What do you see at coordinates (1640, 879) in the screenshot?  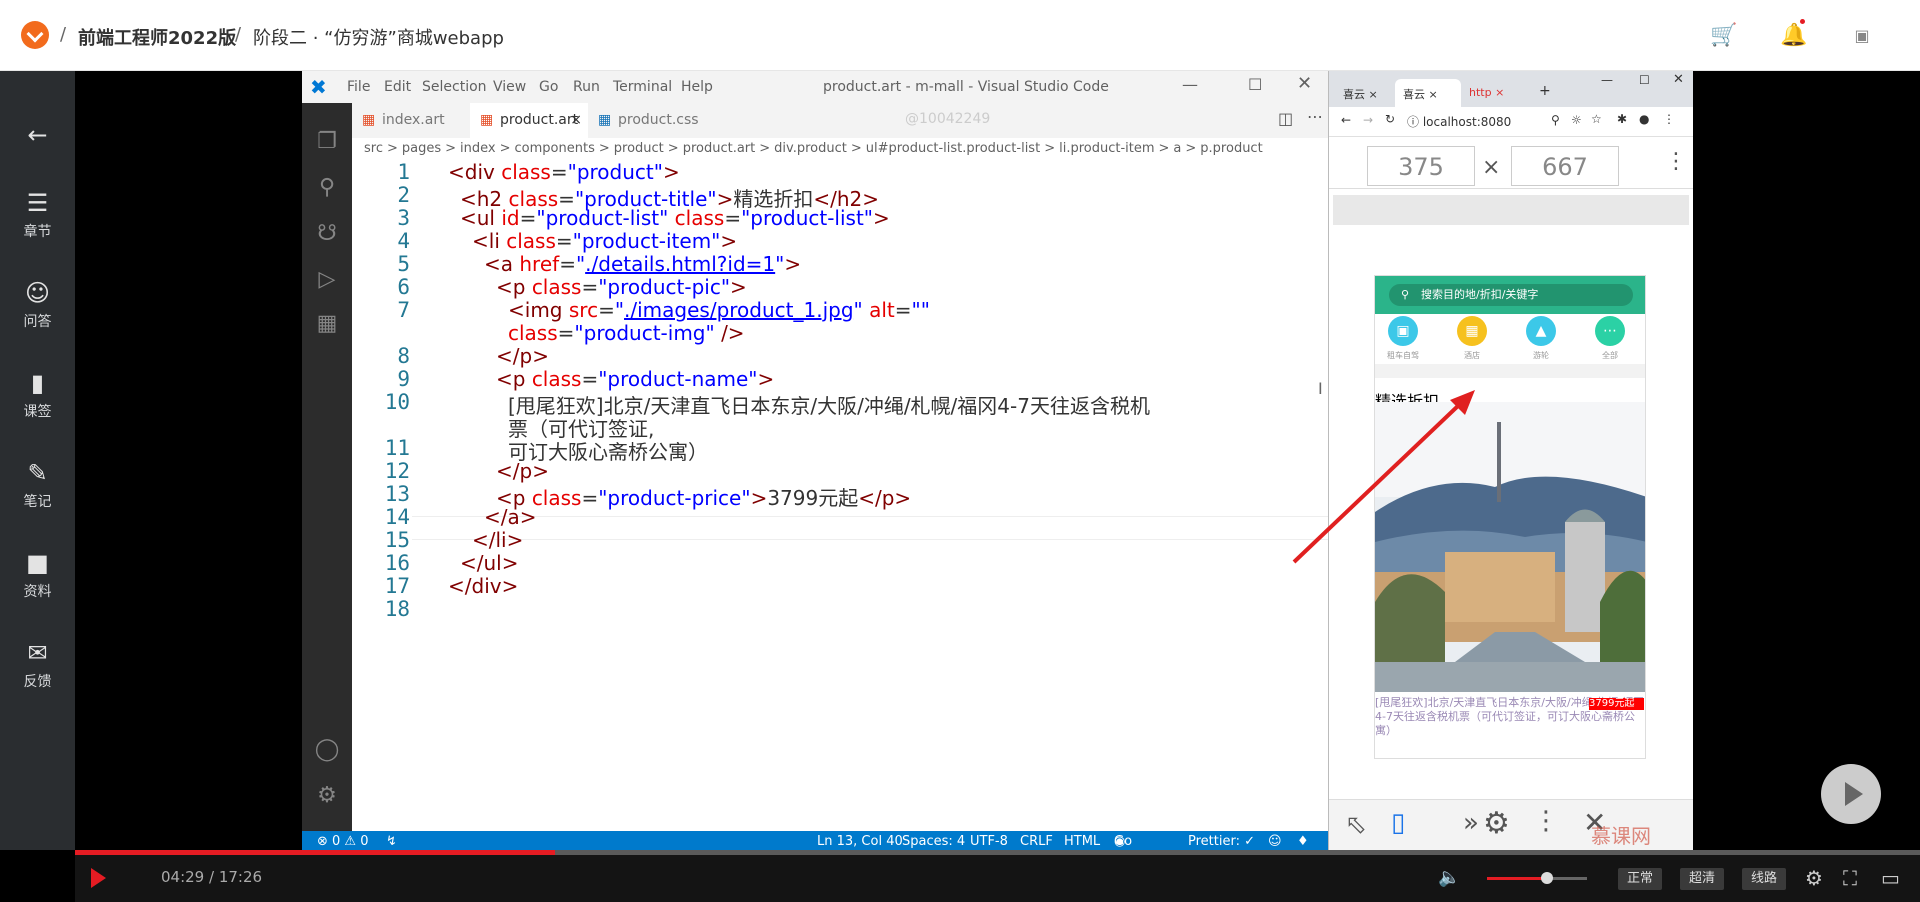 I see `speed-button: 正常` at bounding box center [1640, 879].